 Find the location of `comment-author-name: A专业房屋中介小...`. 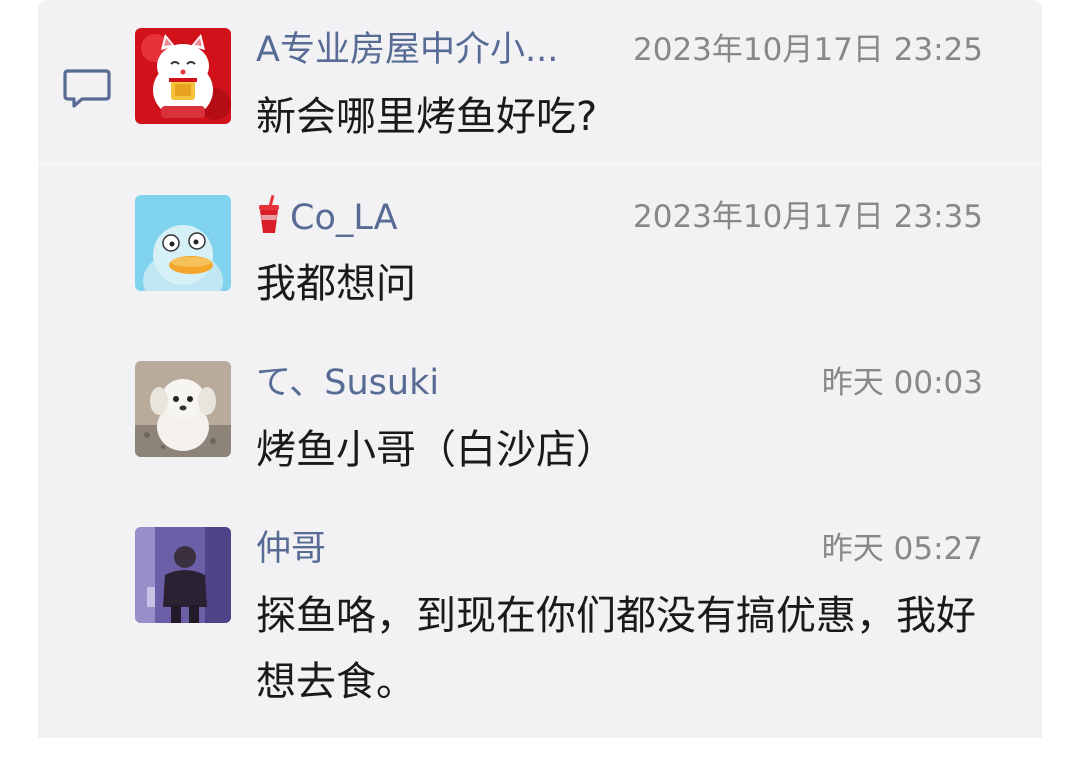

comment-author-name: A专业房屋中介小... is located at coordinates (407, 50).